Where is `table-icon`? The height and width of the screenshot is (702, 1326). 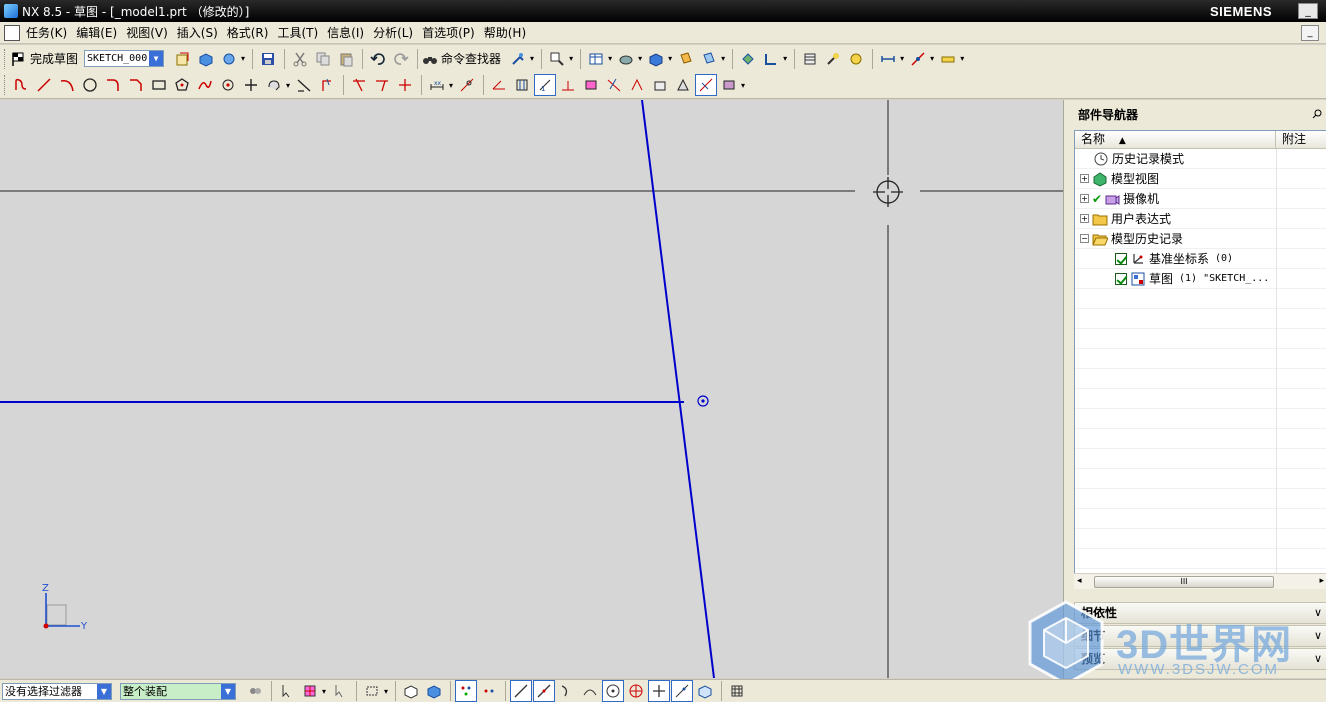
table-icon is located at coordinates (596, 59).